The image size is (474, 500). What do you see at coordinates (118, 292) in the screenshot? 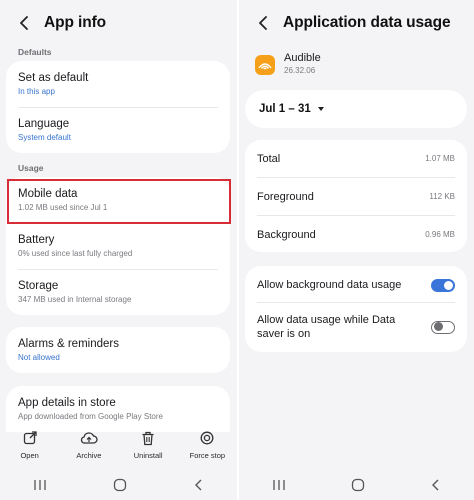
I see `storage-item: Storage 347 MB used in Internal storage` at bounding box center [118, 292].